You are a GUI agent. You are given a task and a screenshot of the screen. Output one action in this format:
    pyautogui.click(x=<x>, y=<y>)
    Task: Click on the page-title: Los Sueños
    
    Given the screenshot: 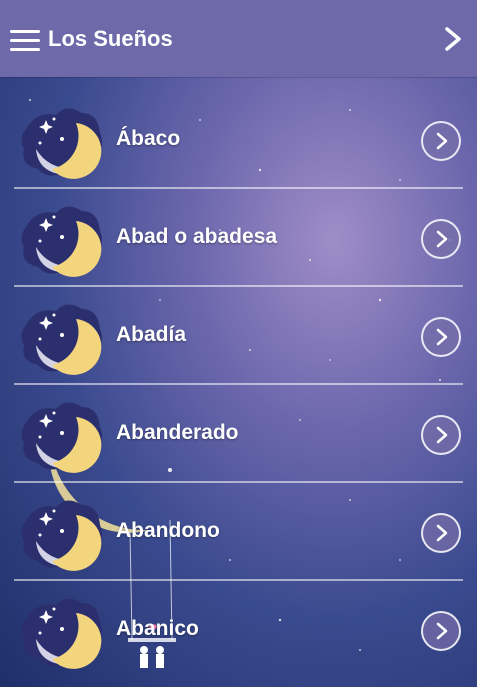 What is the action you would take?
    pyautogui.click(x=110, y=38)
    